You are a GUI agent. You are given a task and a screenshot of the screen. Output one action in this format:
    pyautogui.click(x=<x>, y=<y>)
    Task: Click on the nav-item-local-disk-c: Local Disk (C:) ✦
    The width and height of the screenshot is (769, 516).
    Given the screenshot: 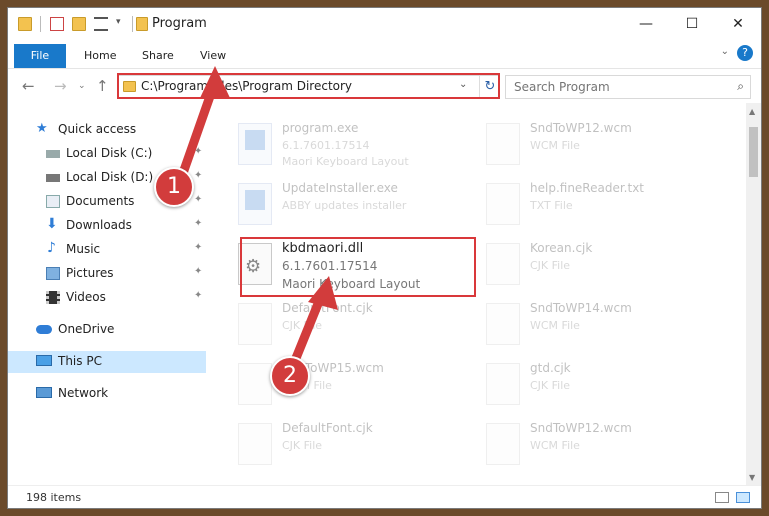 What is the action you would take?
    pyautogui.click(x=107, y=154)
    